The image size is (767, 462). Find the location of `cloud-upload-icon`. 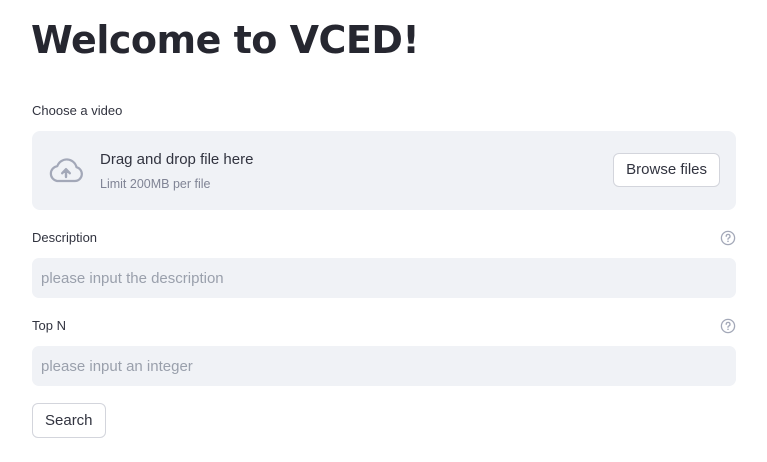

cloud-upload-icon is located at coordinates (66, 170).